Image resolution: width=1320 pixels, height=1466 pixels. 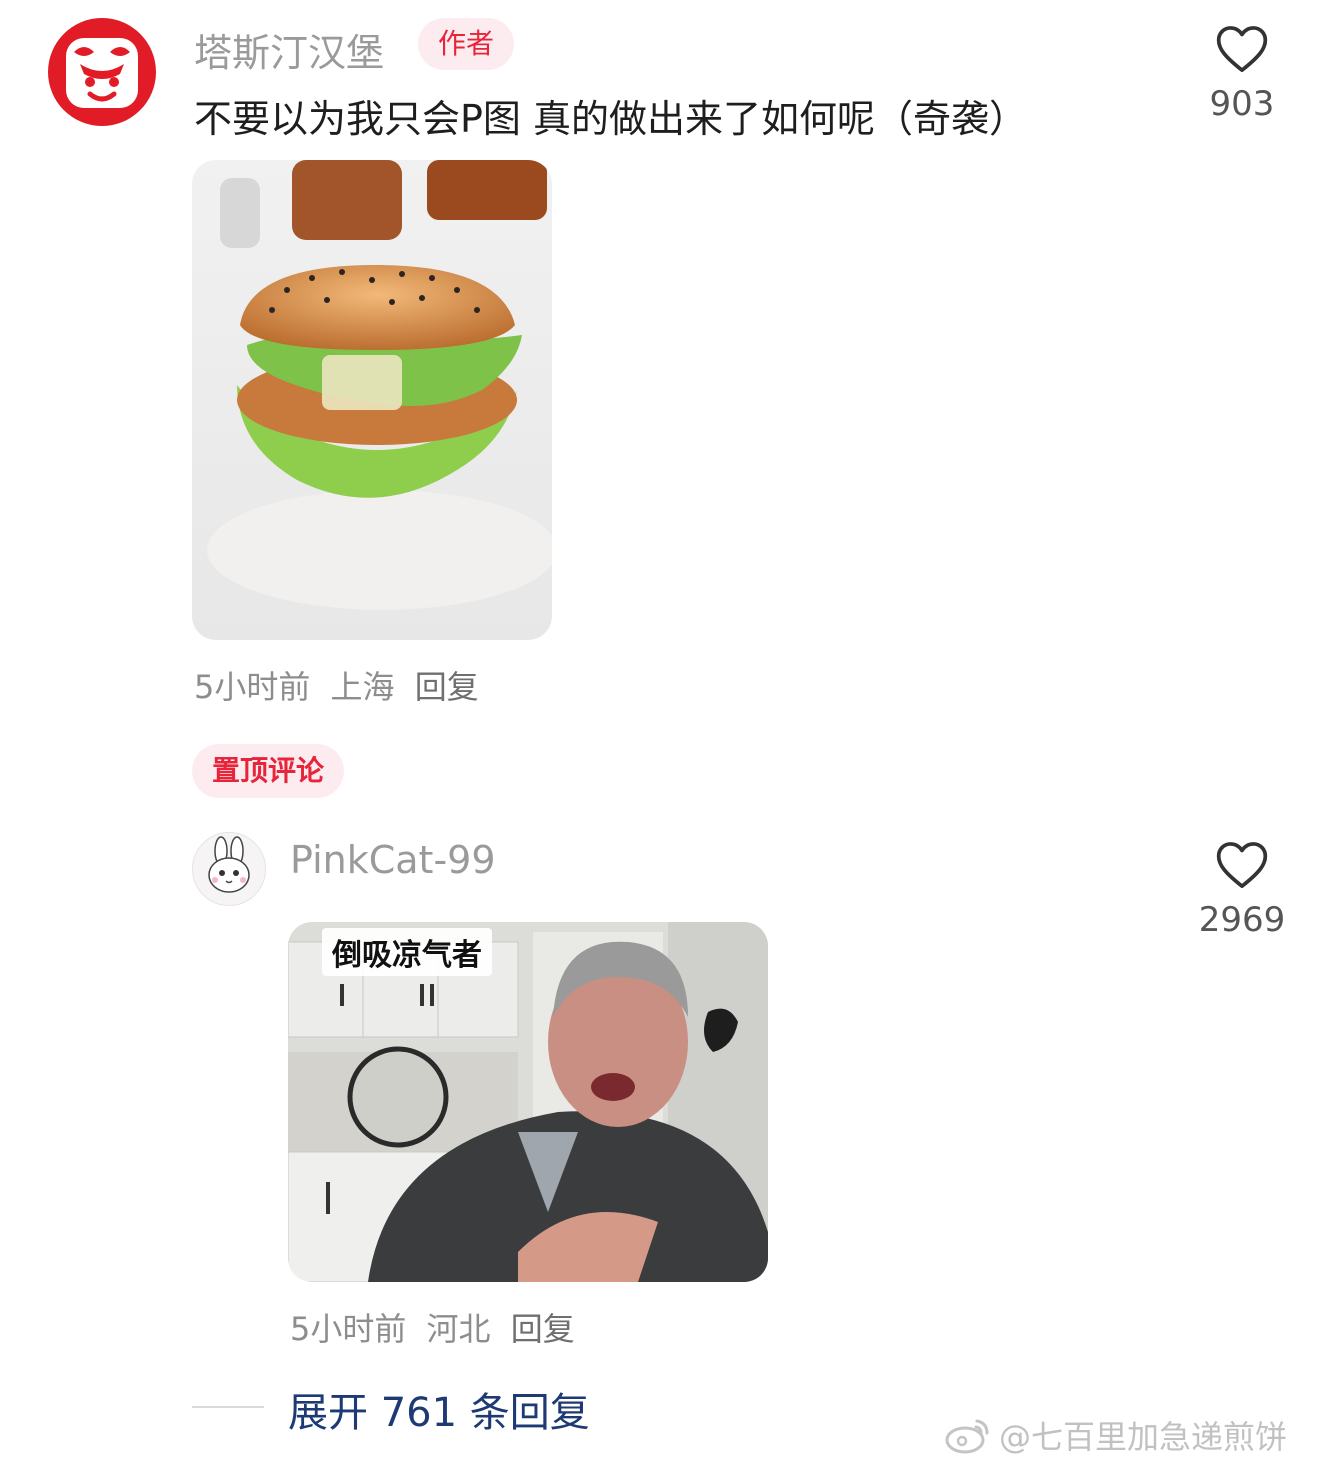 What do you see at coordinates (439, 1409) in the screenshot?
I see `expand-replies-link: 展开 761 条回复` at bounding box center [439, 1409].